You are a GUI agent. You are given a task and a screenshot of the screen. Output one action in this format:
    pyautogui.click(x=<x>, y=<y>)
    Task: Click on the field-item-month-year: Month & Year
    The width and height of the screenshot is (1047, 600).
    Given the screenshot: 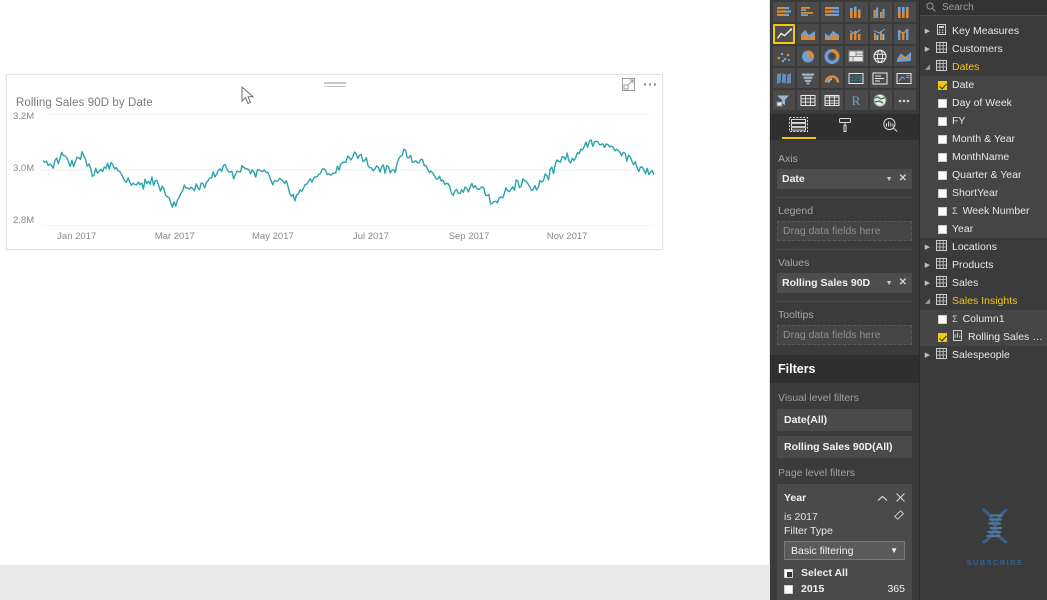 What is the action you would take?
    pyautogui.click(x=983, y=139)
    